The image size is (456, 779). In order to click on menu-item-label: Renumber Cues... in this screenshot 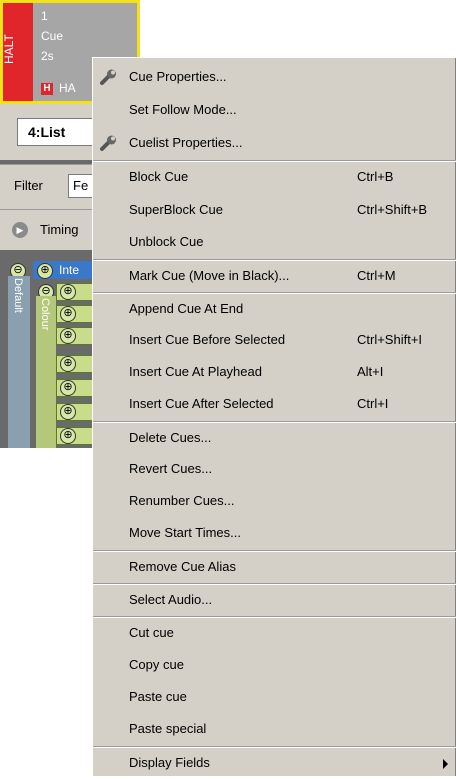, I will do `click(182, 500)`.